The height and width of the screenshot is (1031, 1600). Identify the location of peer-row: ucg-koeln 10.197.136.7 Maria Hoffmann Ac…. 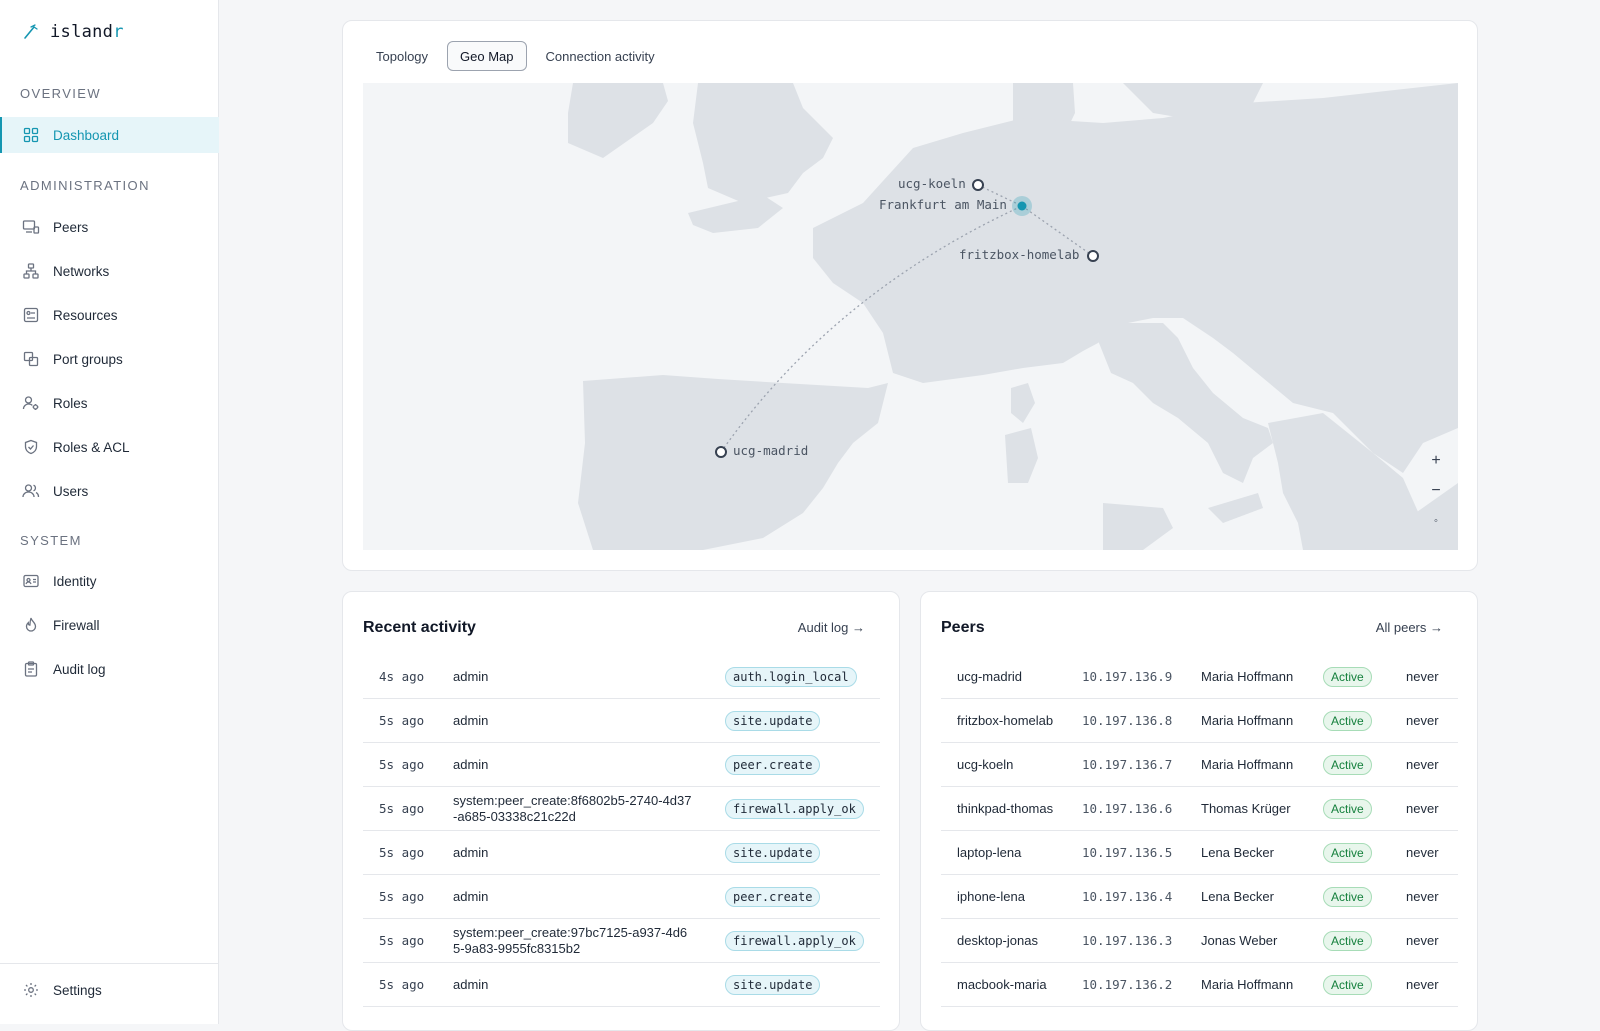
(1199, 765).